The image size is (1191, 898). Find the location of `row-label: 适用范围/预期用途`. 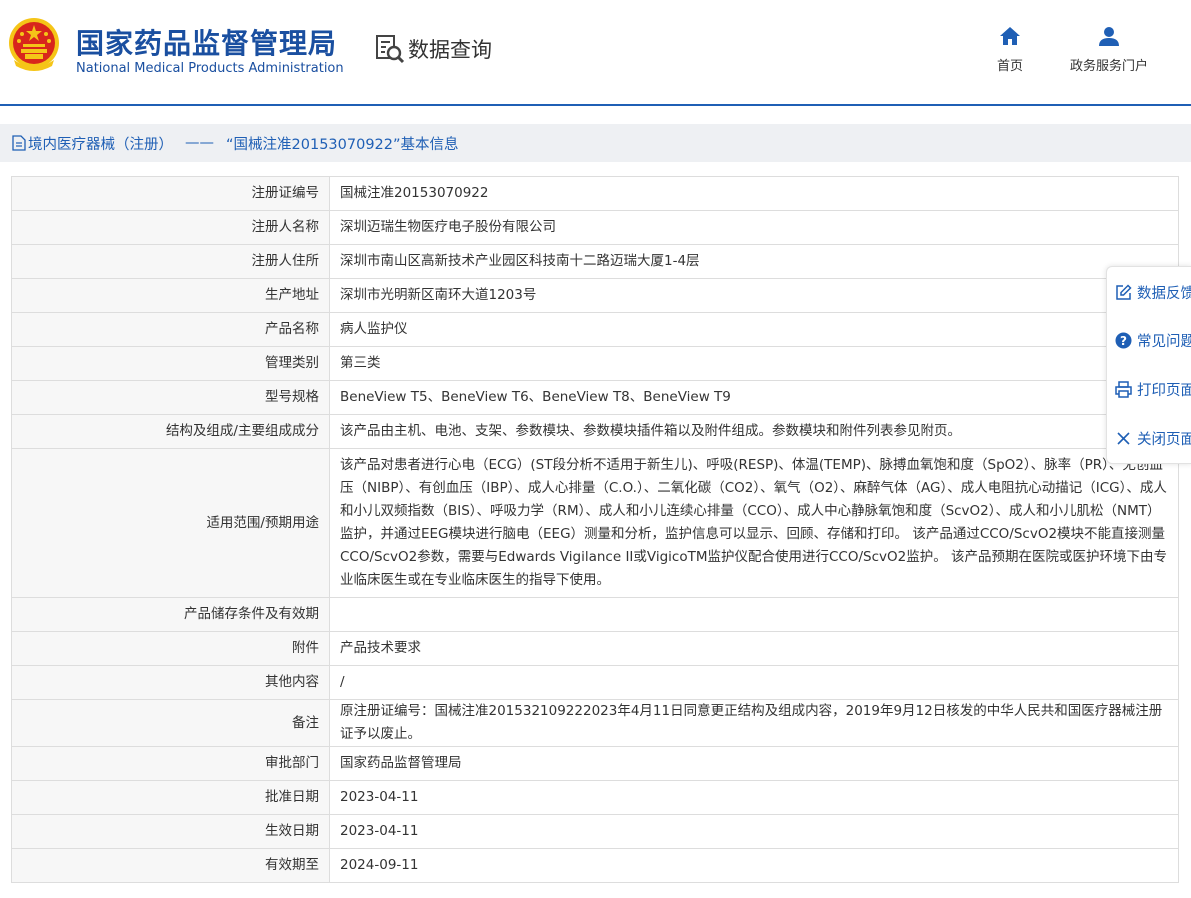

row-label: 适用范围/预期用途 is located at coordinates (170, 523).